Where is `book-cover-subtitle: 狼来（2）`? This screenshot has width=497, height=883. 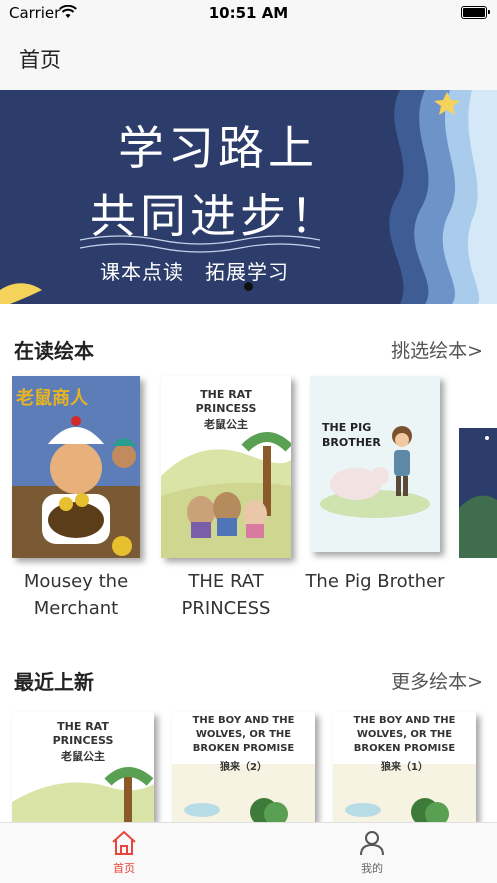
book-cover-subtitle: 狼来（2） is located at coordinates (243, 767).